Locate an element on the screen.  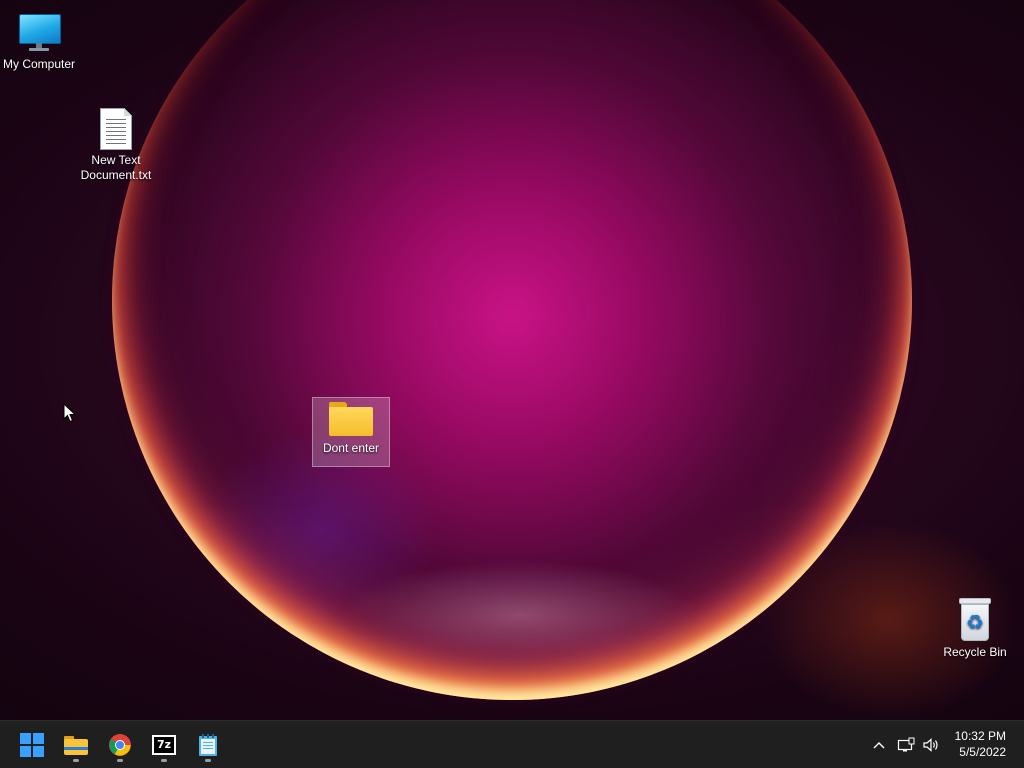
desktop-icon-my-computer: My Computer is located at coordinates (39, 42).